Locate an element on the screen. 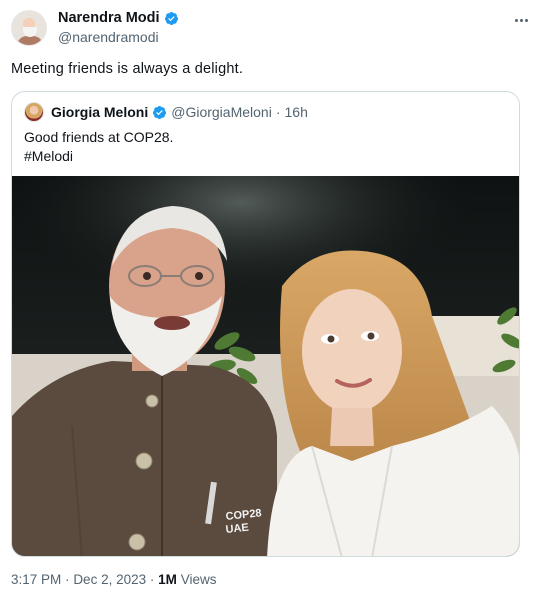 This screenshot has height=600, width=553. more-options-icon is located at coordinates (521, 20).